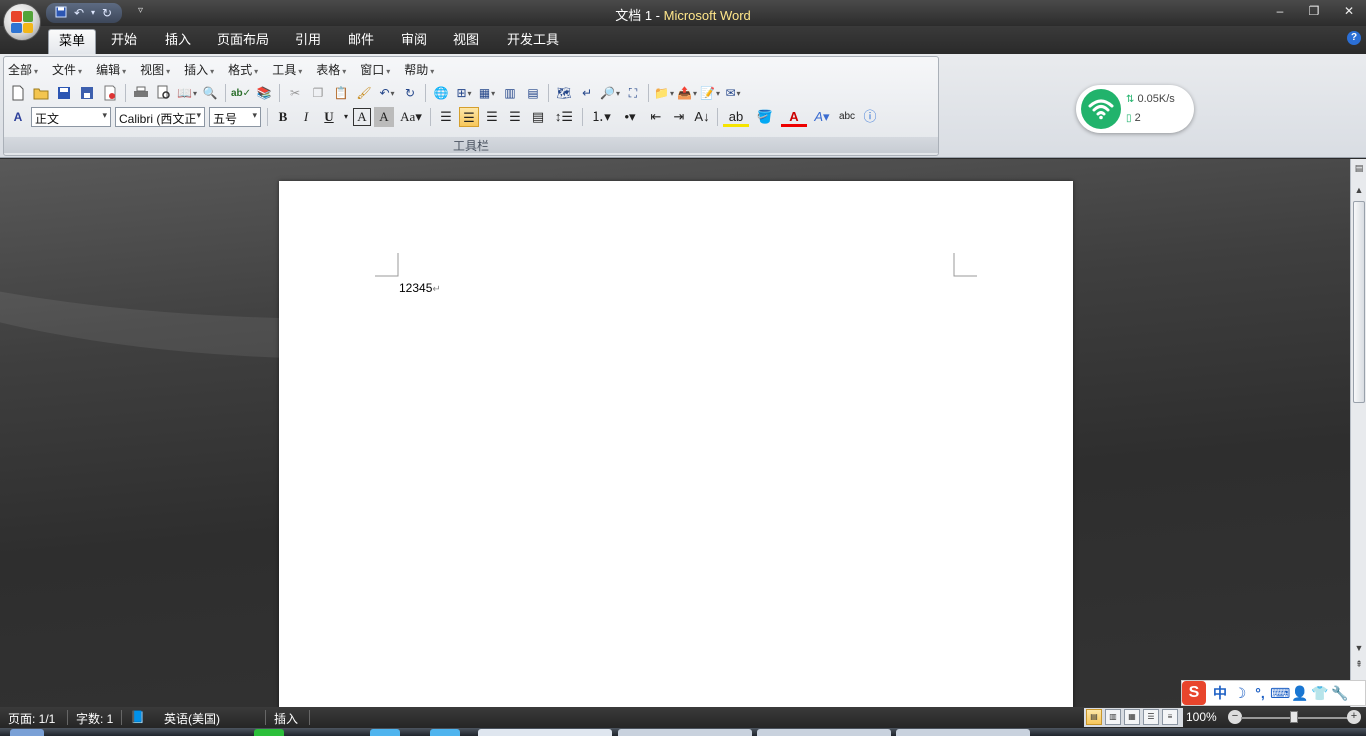 The image size is (1366, 736). Describe the element at coordinates (364, 93) in the screenshot. I see `format-painter-icon: 🖌` at that location.